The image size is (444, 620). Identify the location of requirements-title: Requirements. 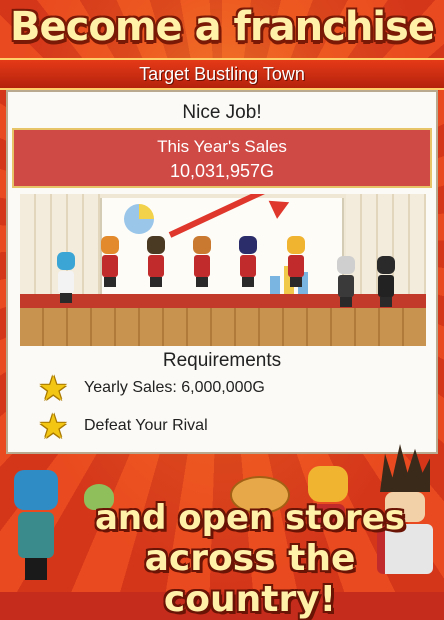
(222, 360).